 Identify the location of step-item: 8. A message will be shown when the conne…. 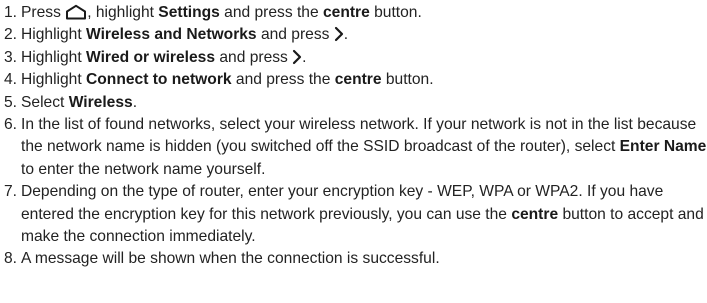
(355, 259).